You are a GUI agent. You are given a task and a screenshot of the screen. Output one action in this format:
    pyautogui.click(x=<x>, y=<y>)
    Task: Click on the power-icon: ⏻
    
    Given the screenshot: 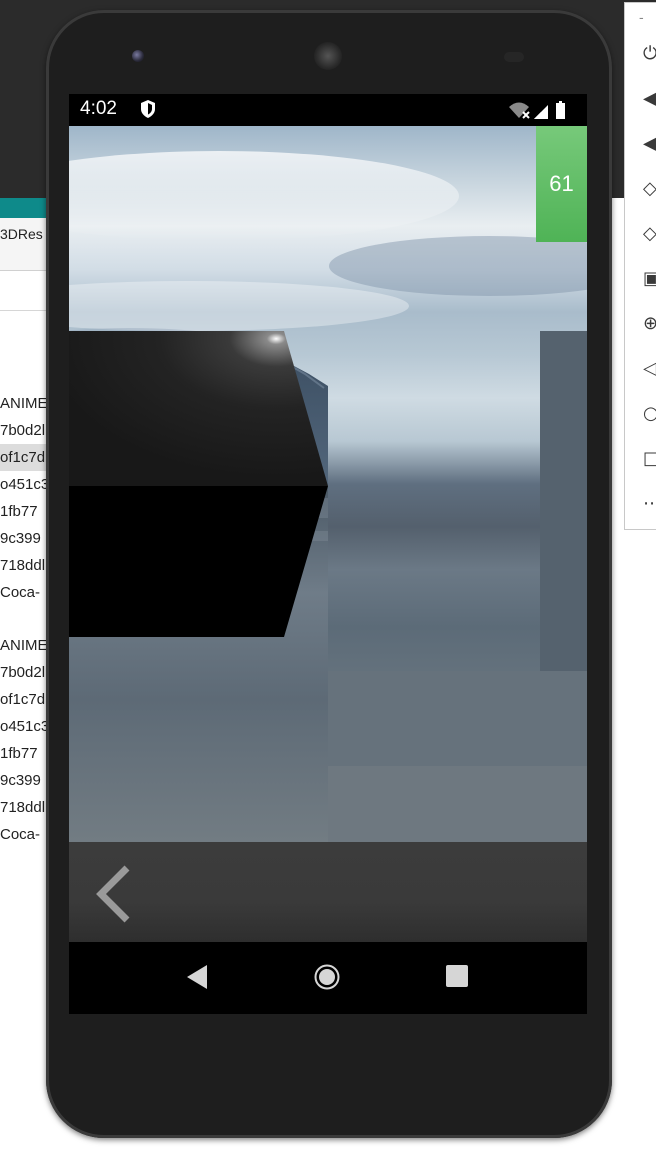 What is the action you would take?
    pyautogui.click(x=649, y=54)
    